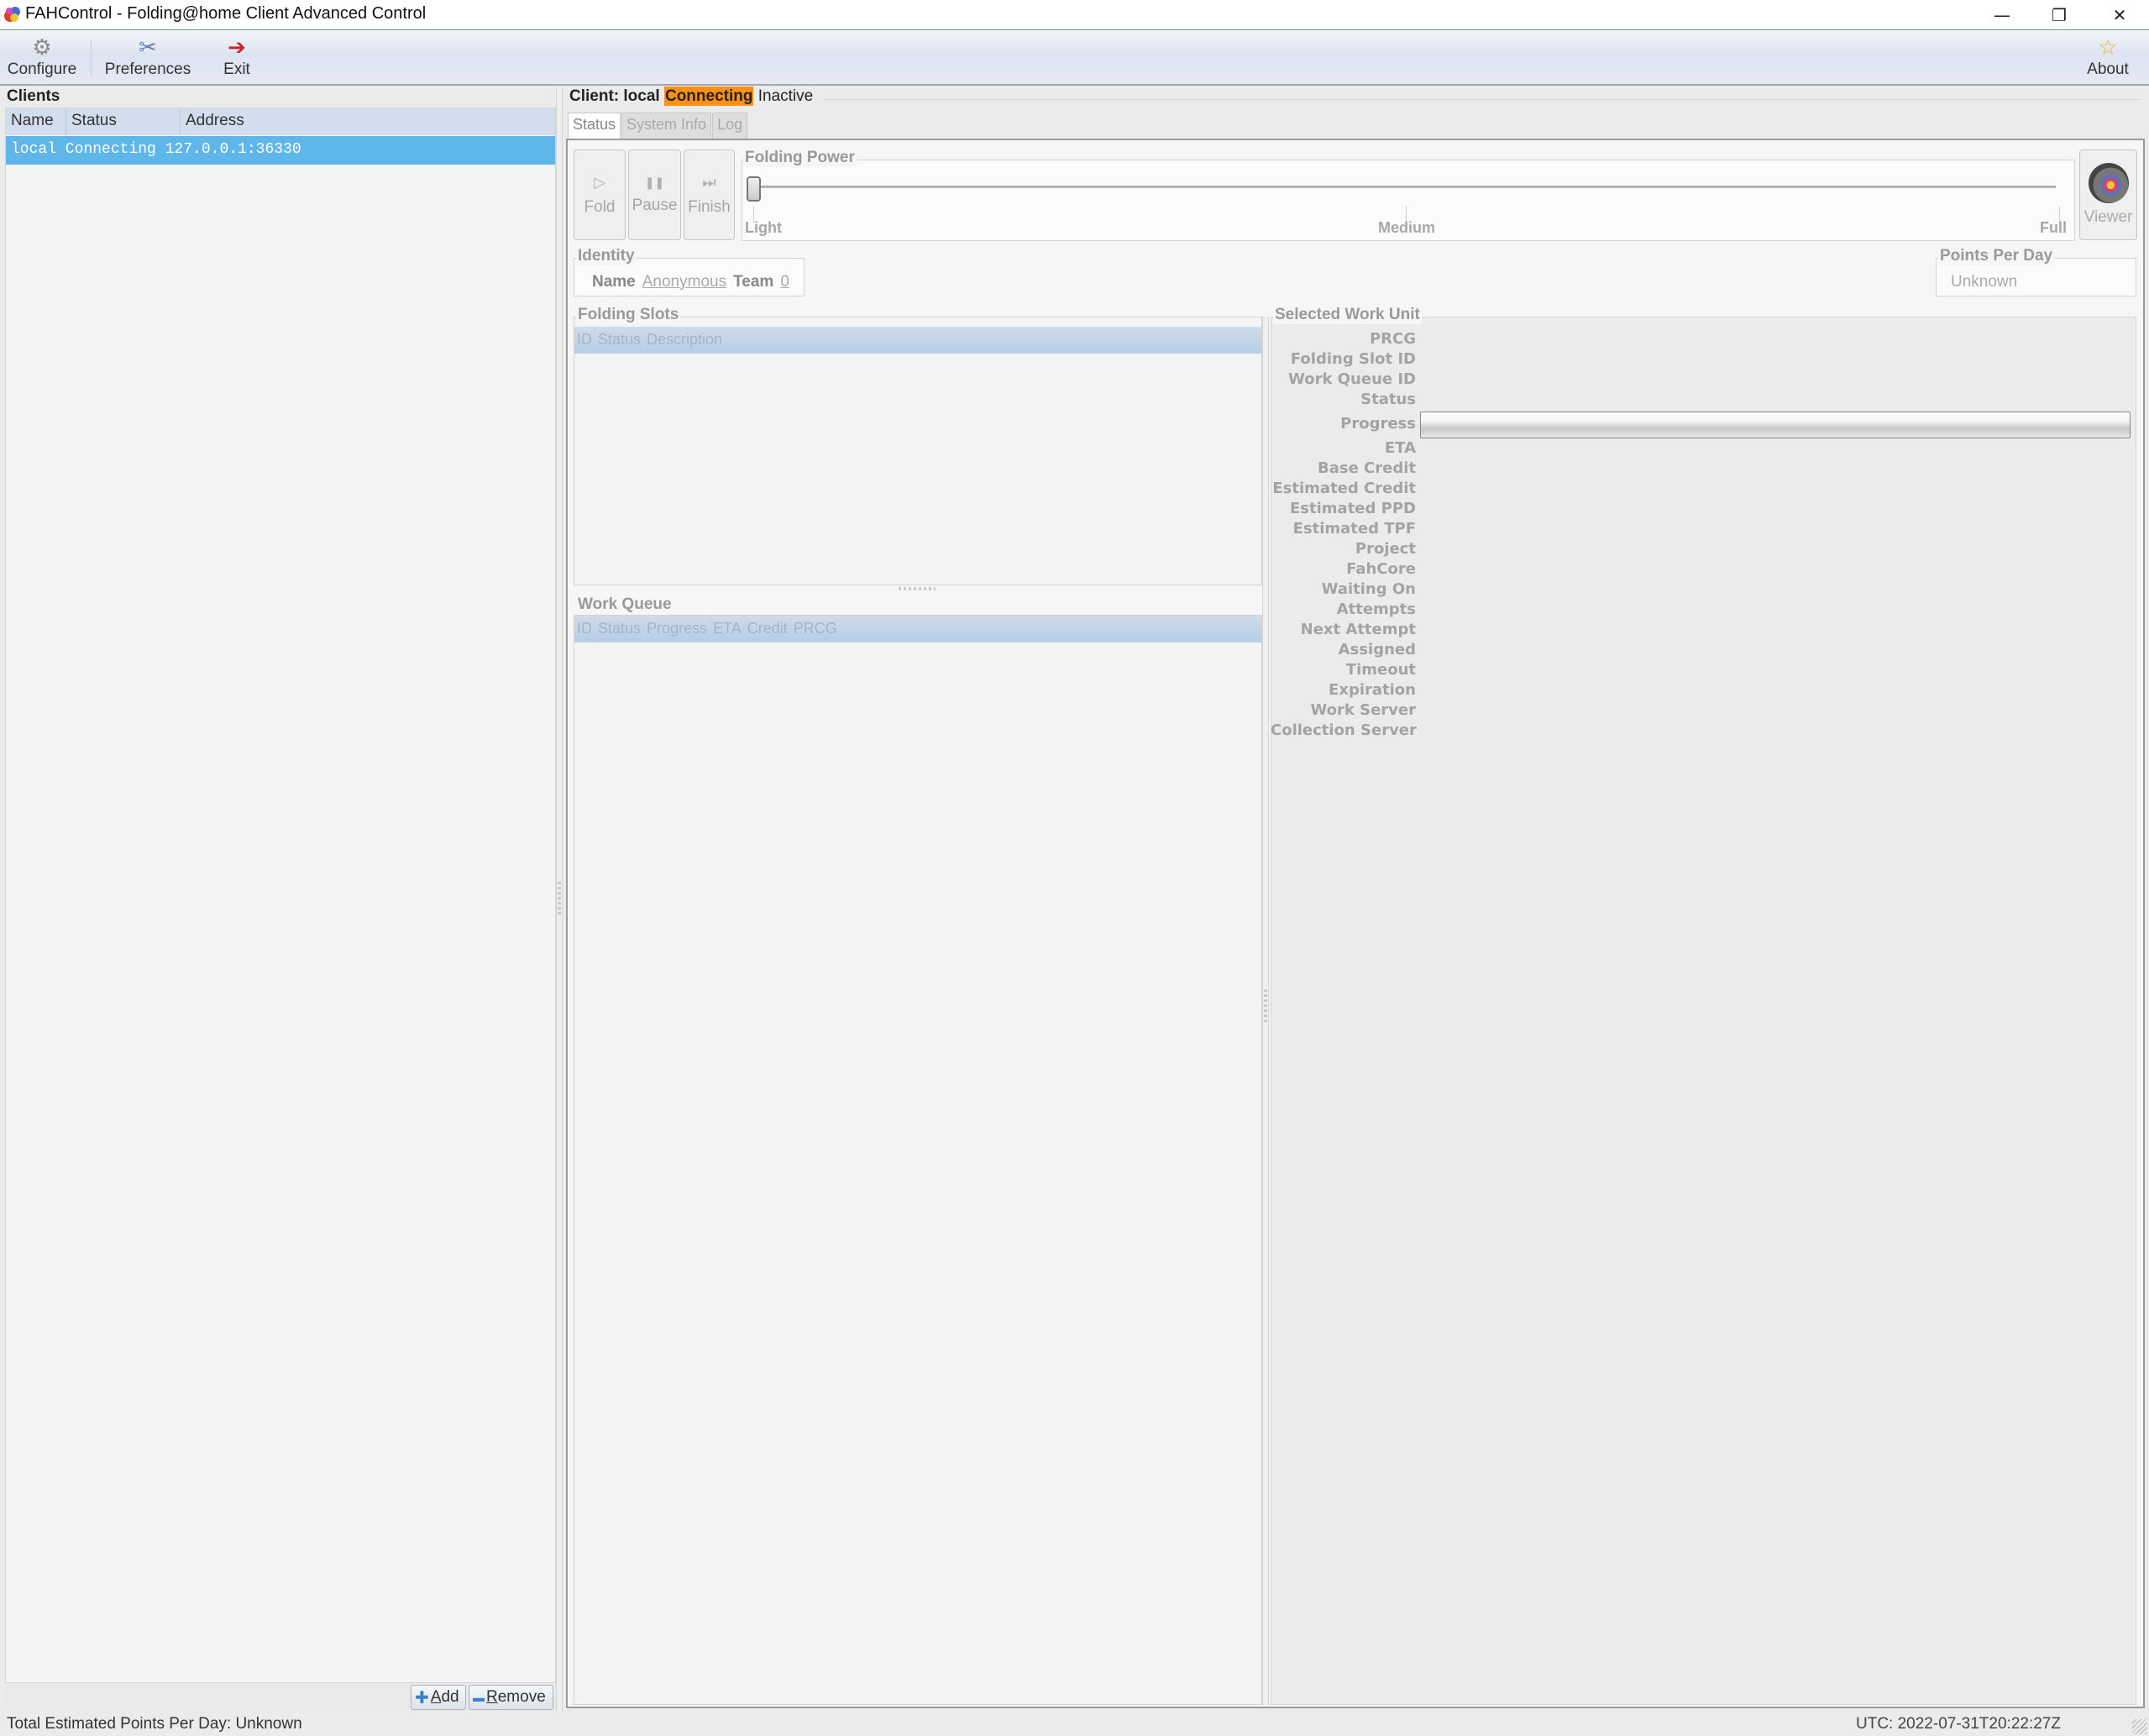  What do you see at coordinates (684, 282) in the screenshot?
I see `name-value-link: Anonymous` at bounding box center [684, 282].